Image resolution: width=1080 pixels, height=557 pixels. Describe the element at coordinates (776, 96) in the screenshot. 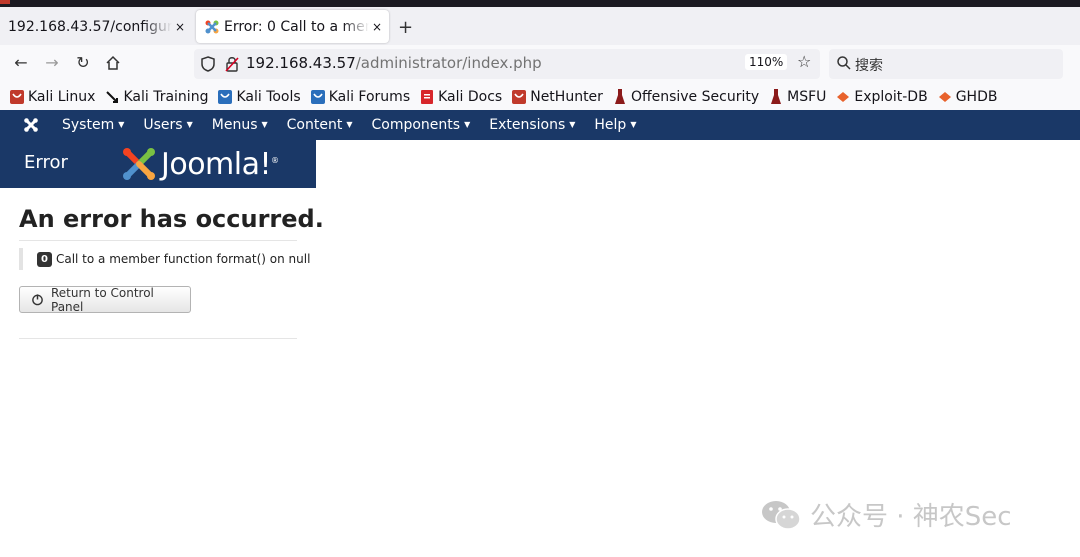

I see `msfu-icon` at that location.